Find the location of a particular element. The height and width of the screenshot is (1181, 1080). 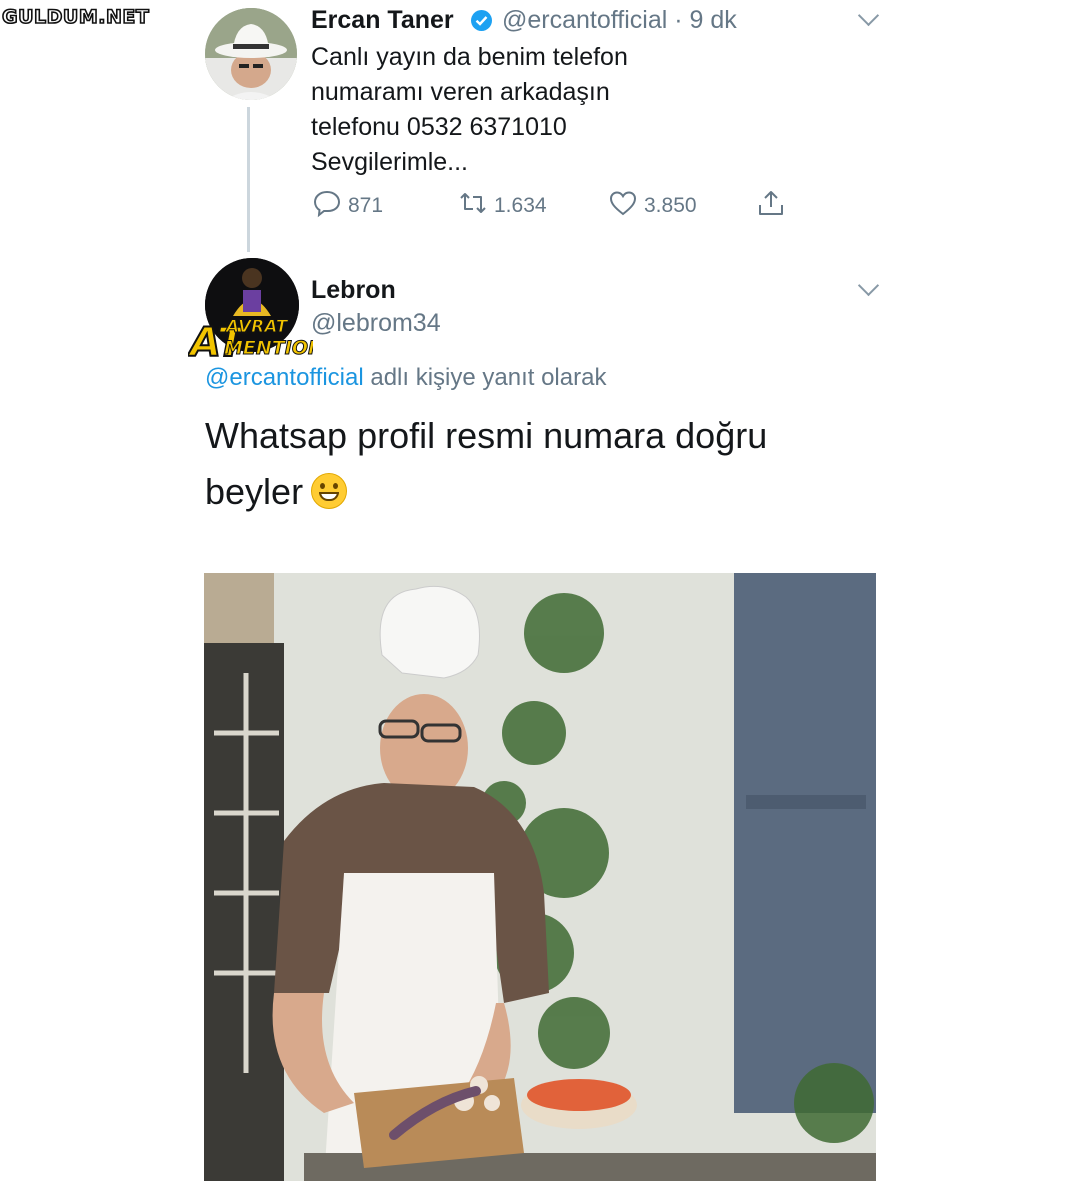

reply-count: 871 is located at coordinates (366, 205).